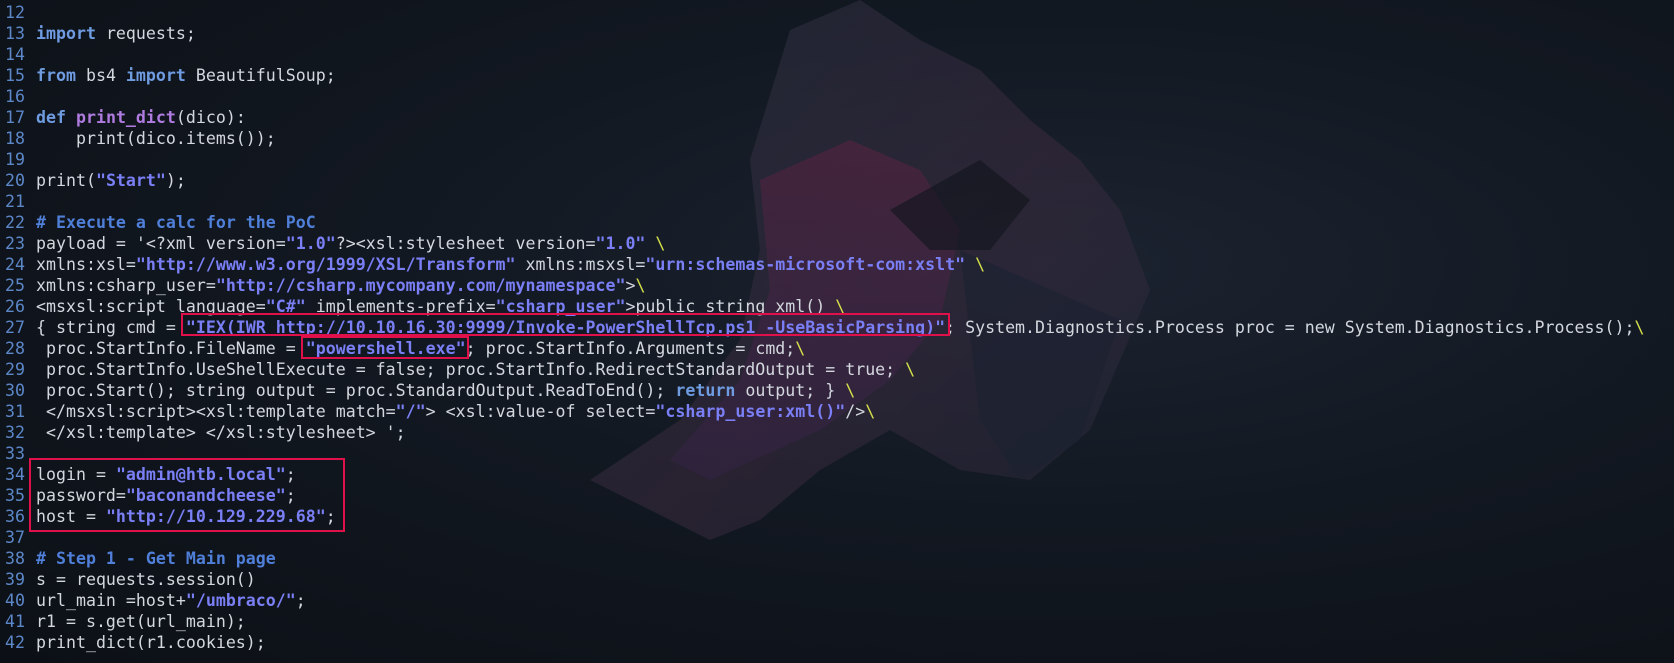  What do you see at coordinates (15, 390) in the screenshot?
I see `line-number: 30` at bounding box center [15, 390].